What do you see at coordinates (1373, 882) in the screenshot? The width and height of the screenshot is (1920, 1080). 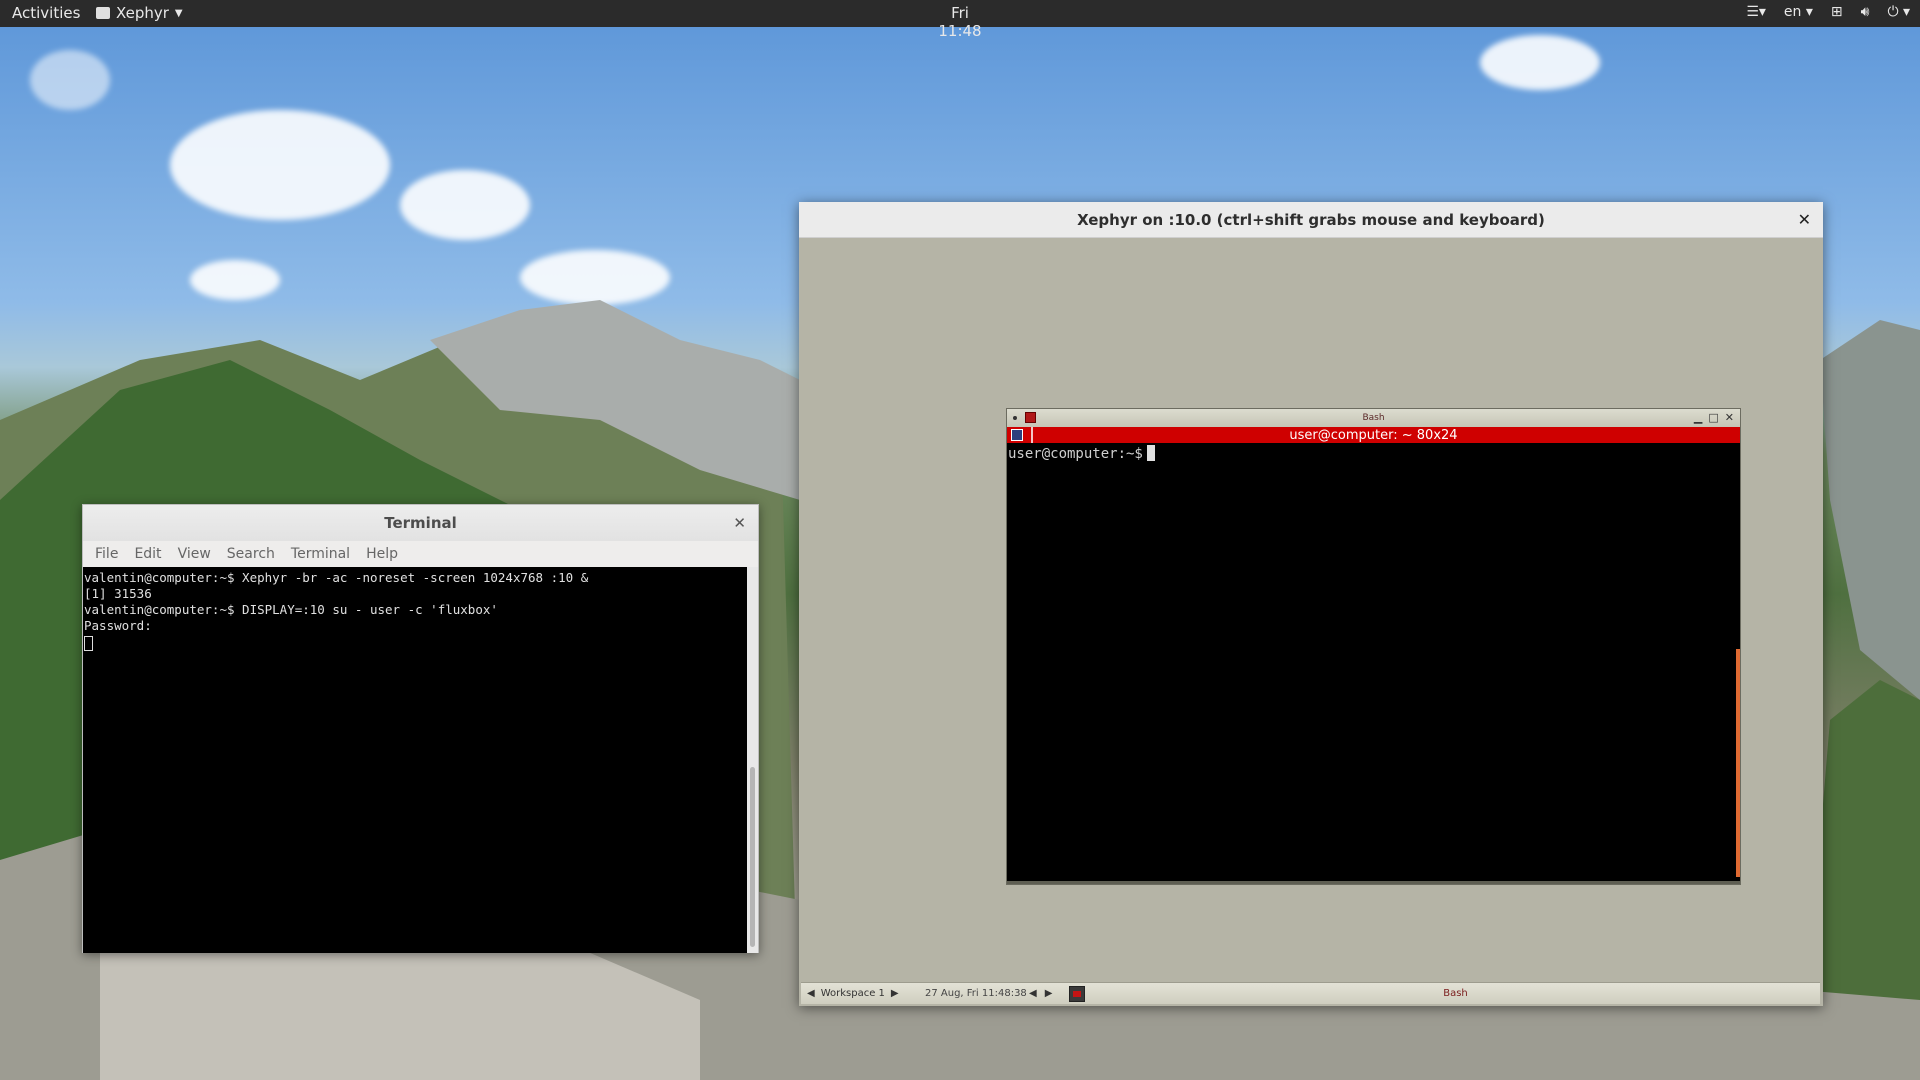 I see `window-border` at bounding box center [1373, 882].